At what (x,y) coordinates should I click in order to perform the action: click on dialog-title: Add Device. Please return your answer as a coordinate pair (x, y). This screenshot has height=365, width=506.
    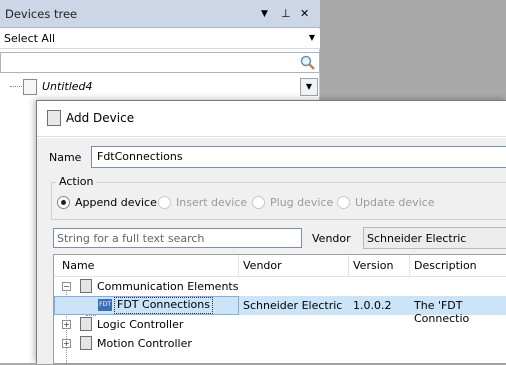
    Looking at the image, I should click on (100, 118).